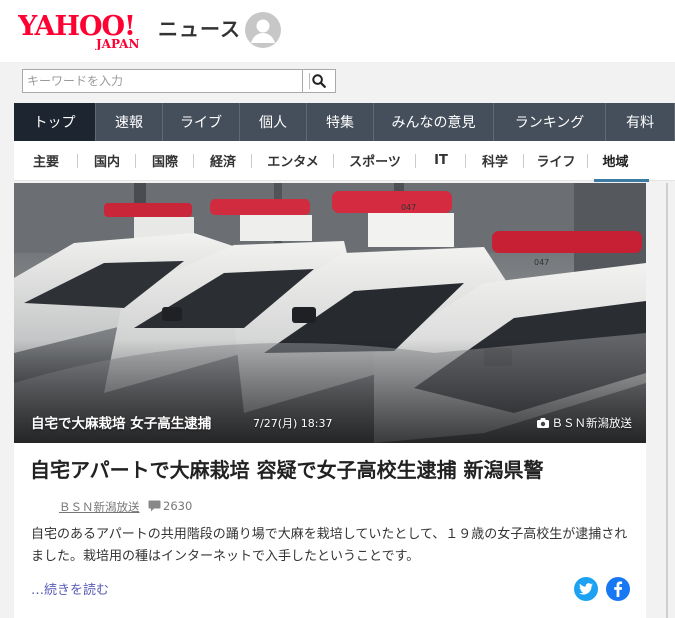  I want to click on search-button, so click(319, 81).